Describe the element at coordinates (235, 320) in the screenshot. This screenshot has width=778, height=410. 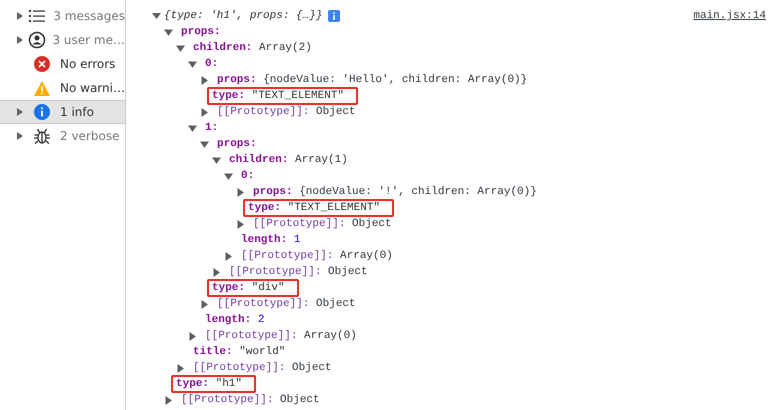
I see `property-entry: length: 2` at that location.